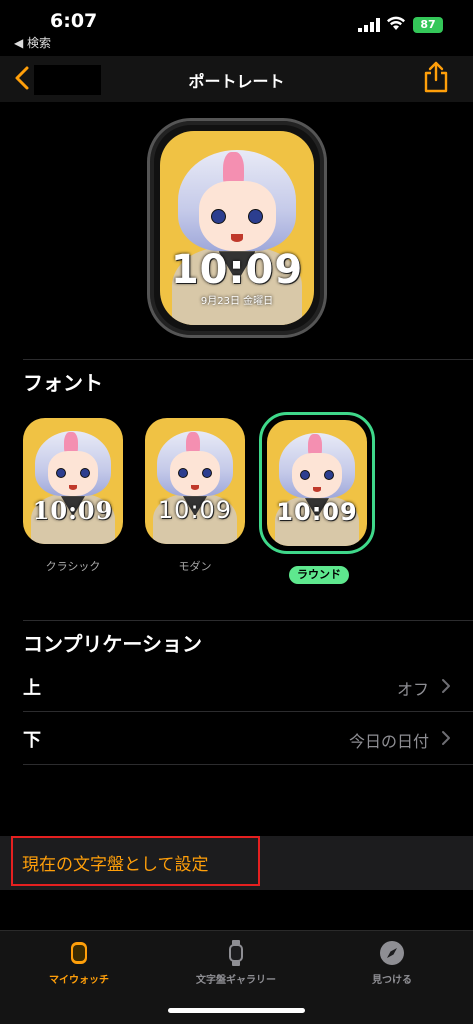  I want to click on status-bar: 6:07 ◀ 検索 87, so click(236, 28).